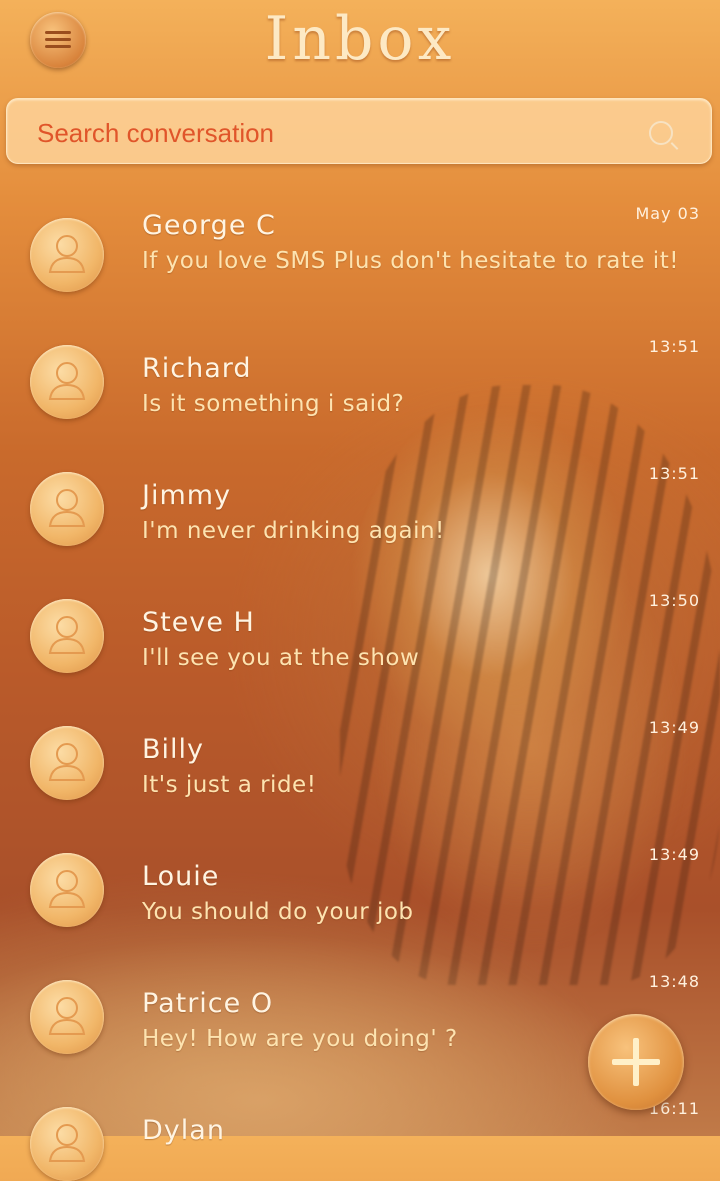 This screenshot has width=720, height=1181. What do you see at coordinates (661, 133) in the screenshot?
I see `search-icon` at bounding box center [661, 133].